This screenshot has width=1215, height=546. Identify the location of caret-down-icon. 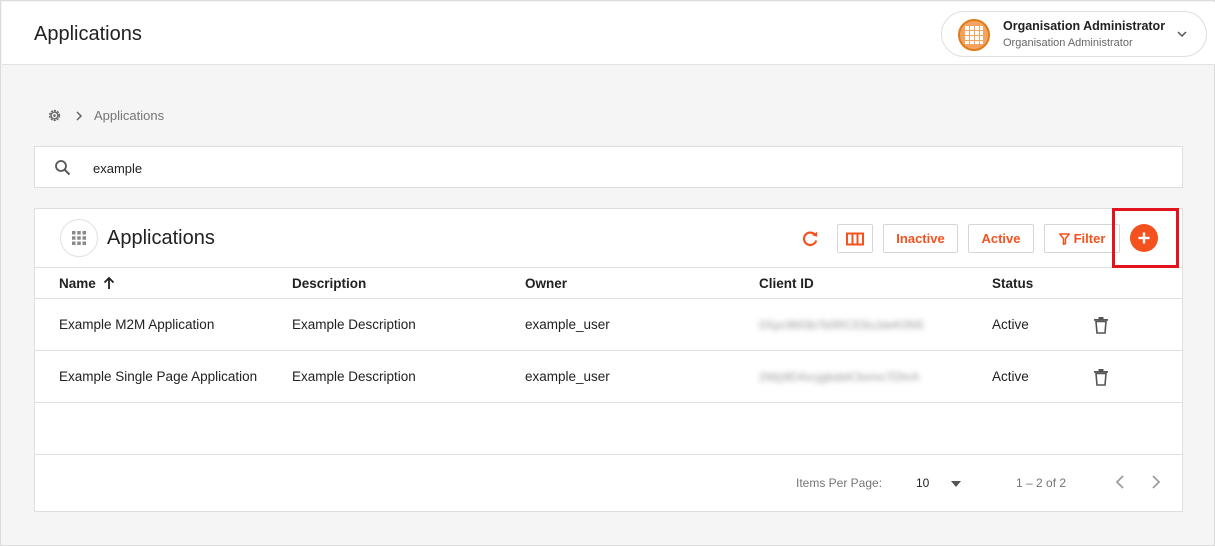
(956, 484).